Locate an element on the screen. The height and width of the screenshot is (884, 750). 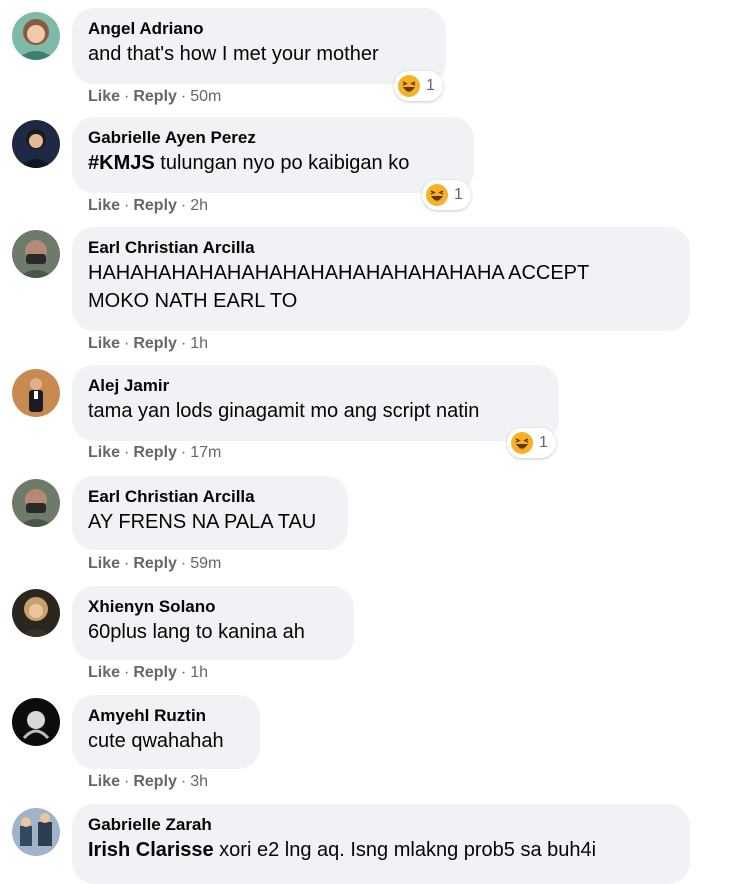
comment-timestamp: 50m is located at coordinates (205, 96).